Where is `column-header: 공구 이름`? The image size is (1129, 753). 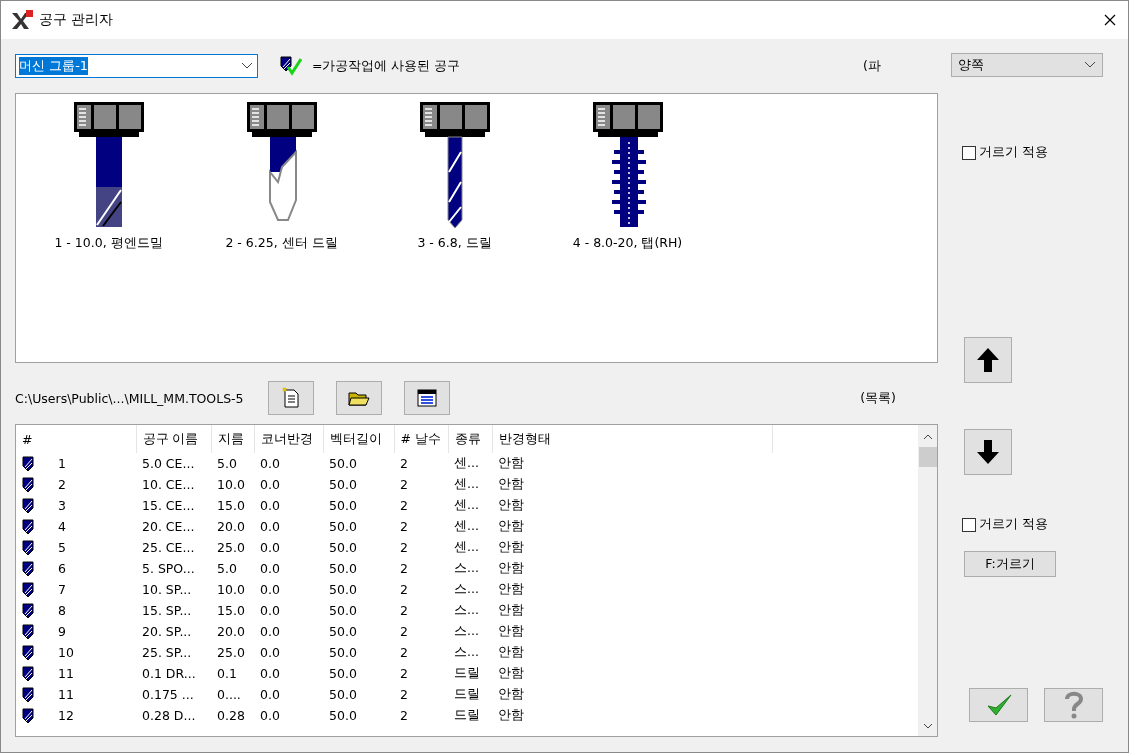
column-header: 공구 이름 is located at coordinates (173, 439).